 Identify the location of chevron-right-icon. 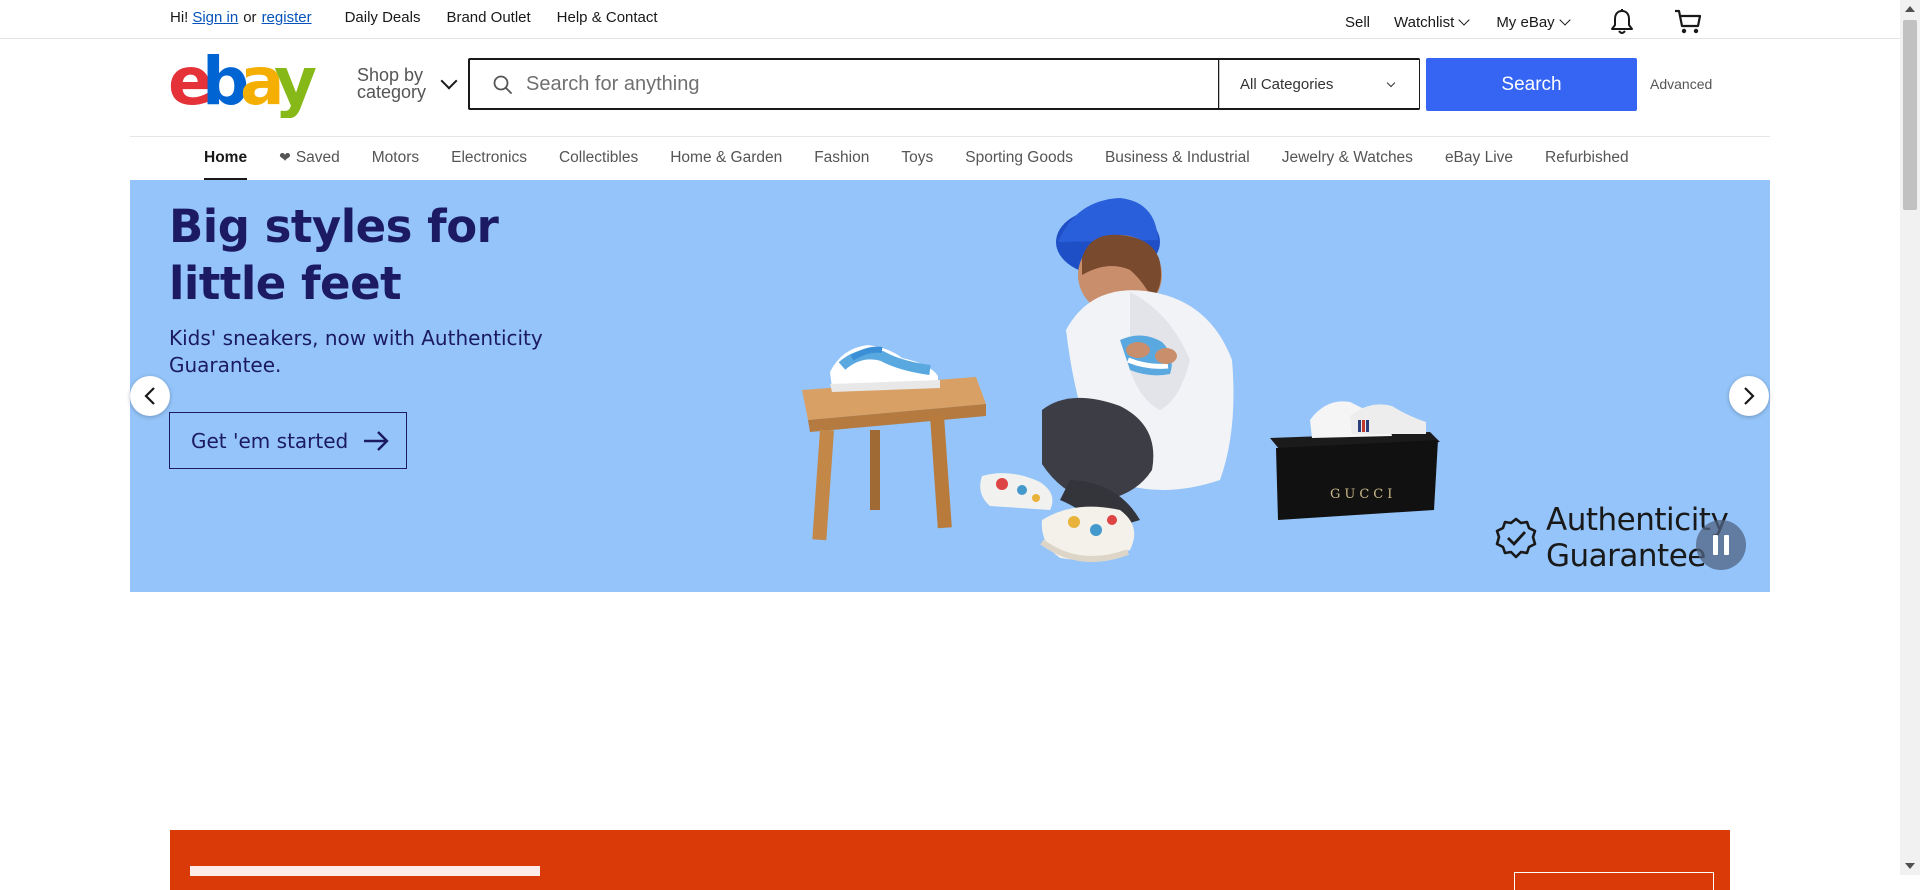
(1749, 396).